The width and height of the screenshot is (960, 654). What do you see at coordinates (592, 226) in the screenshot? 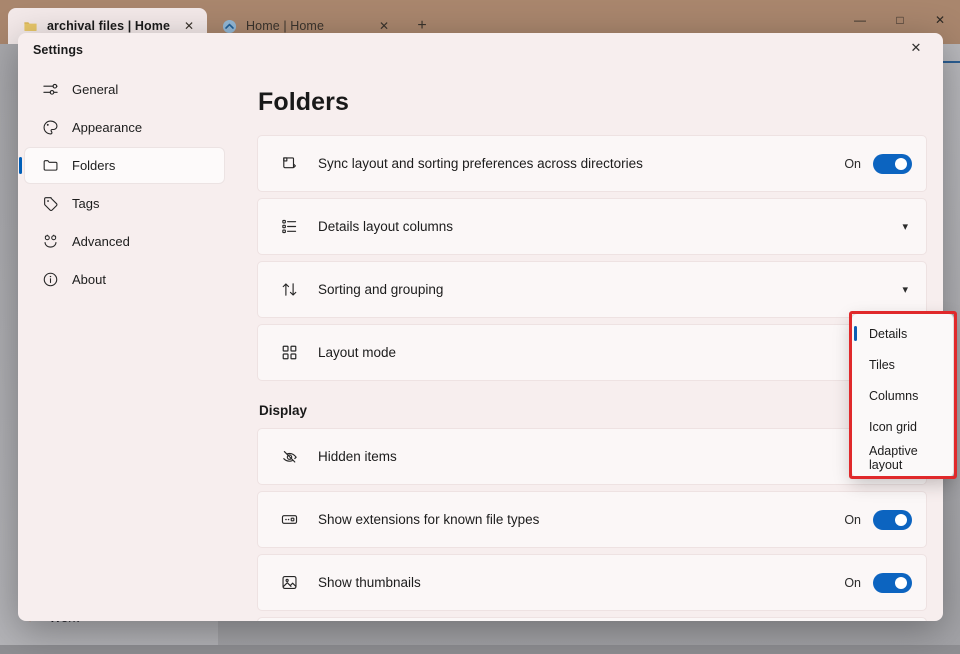
I see `setting-row-details-layout-columns: Details layout columns ▾` at bounding box center [592, 226].